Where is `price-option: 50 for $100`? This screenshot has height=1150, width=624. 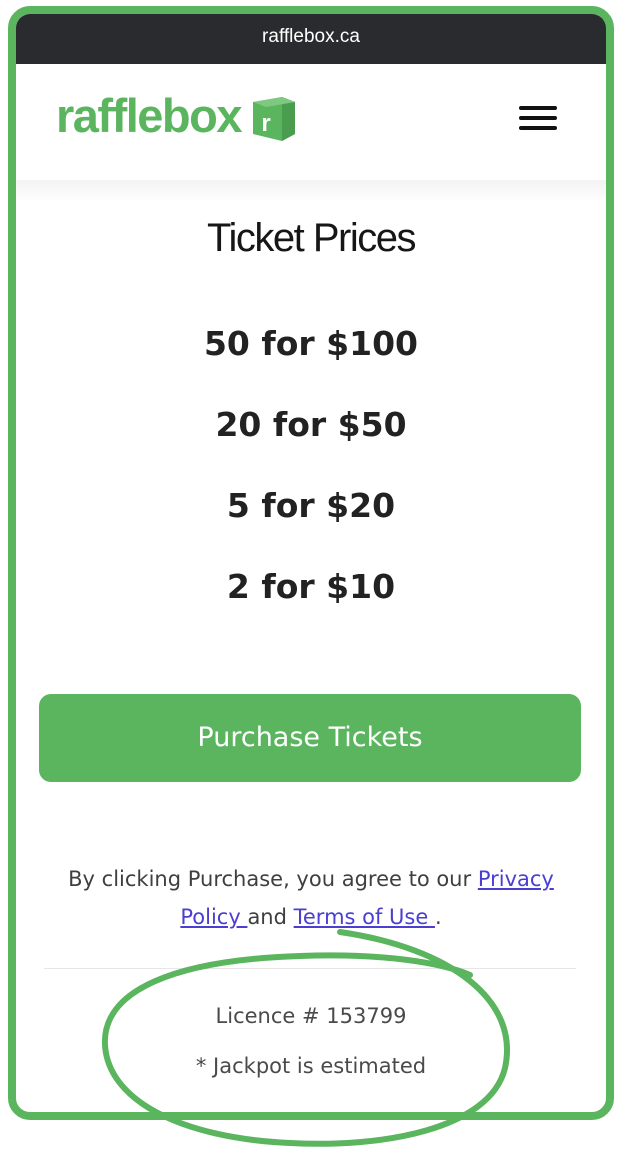
price-option: 50 for $100 is located at coordinates (311, 343).